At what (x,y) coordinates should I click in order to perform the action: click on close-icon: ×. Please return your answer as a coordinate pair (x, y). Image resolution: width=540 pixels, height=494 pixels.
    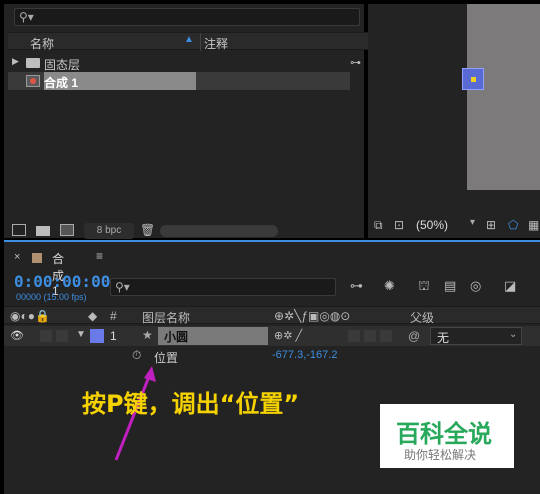
    Looking at the image, I should click on (17, 257).